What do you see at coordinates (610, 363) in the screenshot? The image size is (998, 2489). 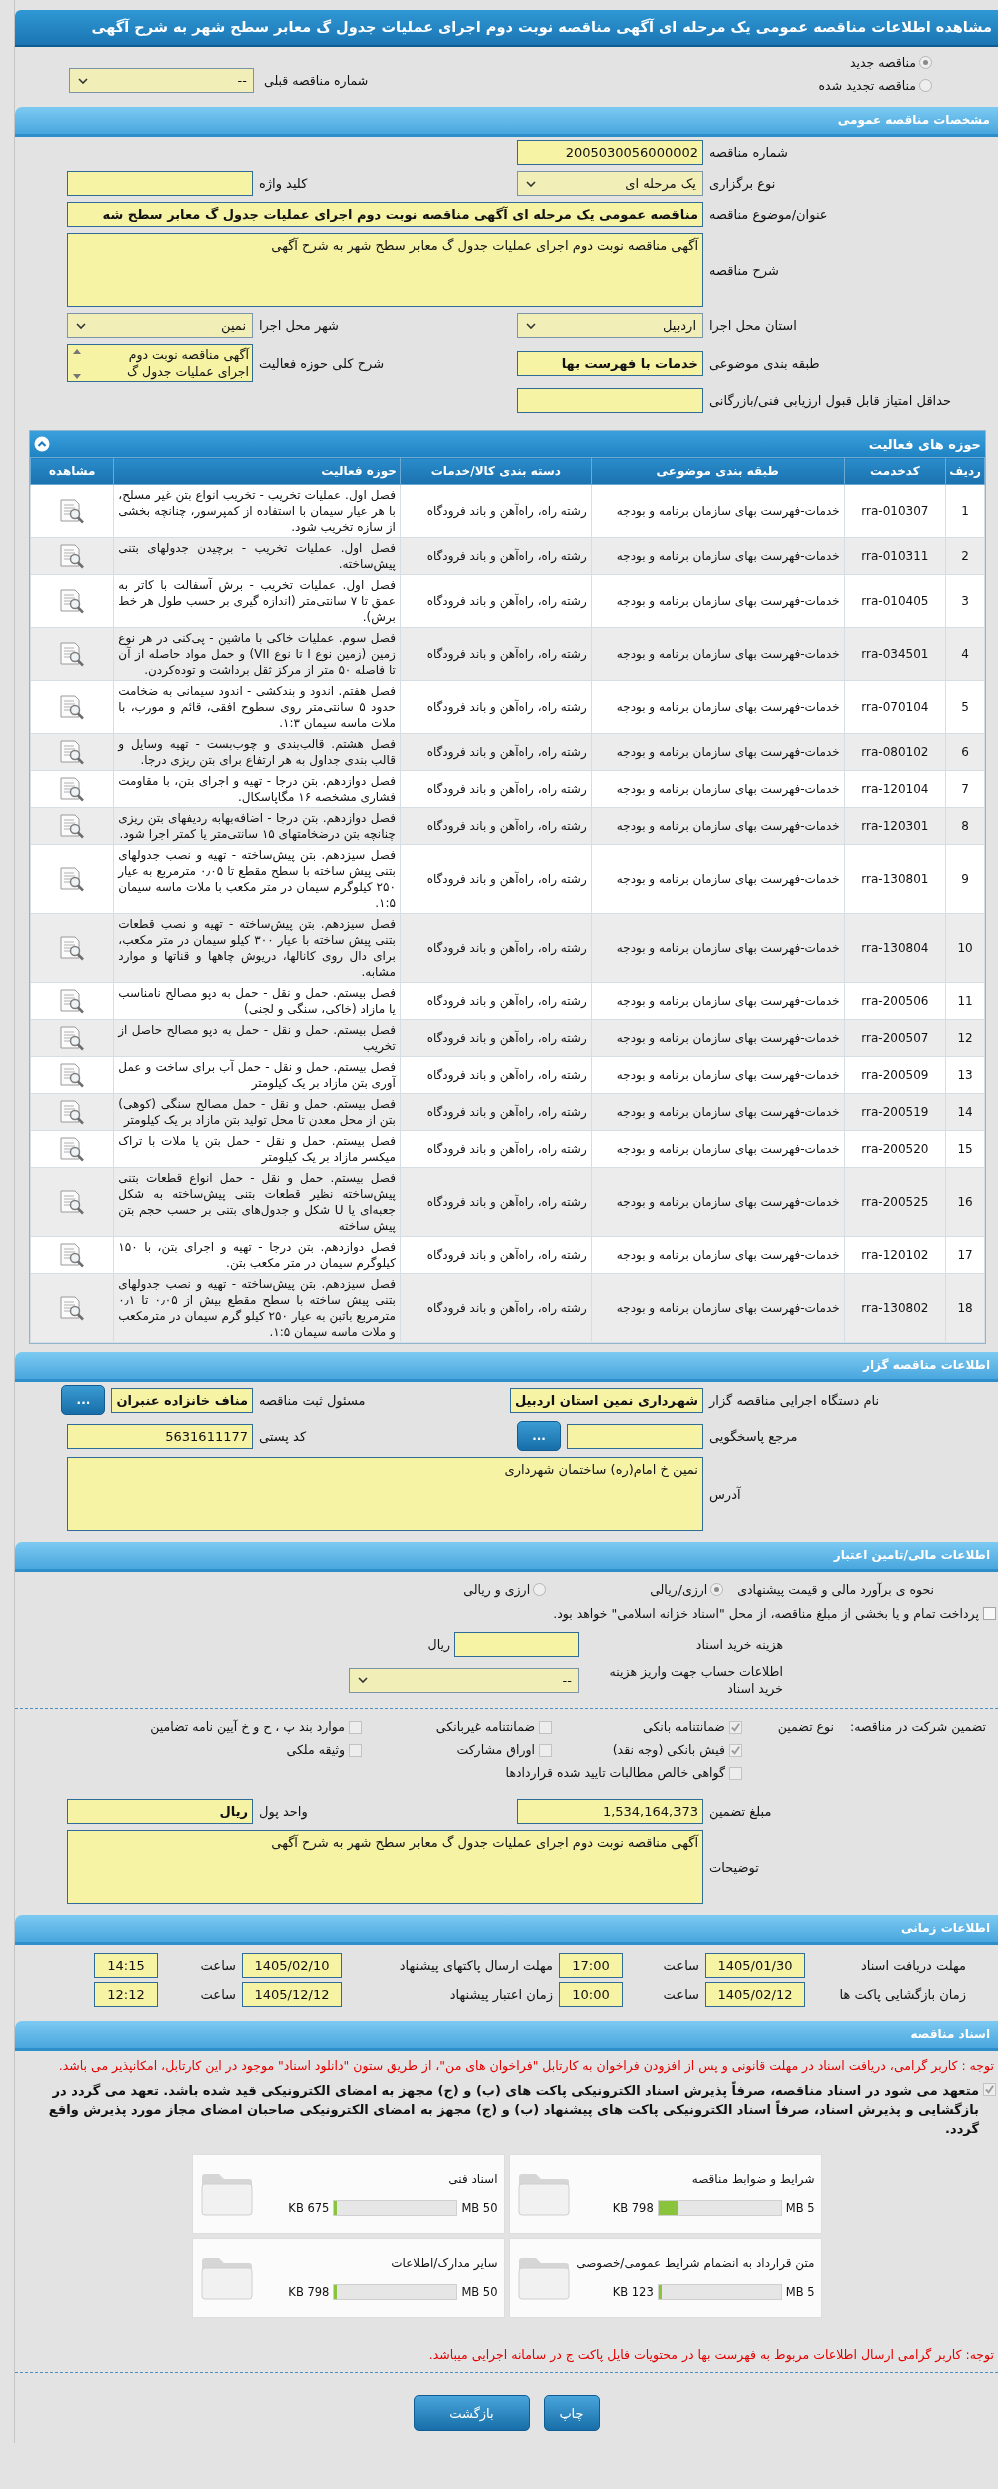 I see `text-field: خدمات با فهرست بها` at bounding box center [610, 363].